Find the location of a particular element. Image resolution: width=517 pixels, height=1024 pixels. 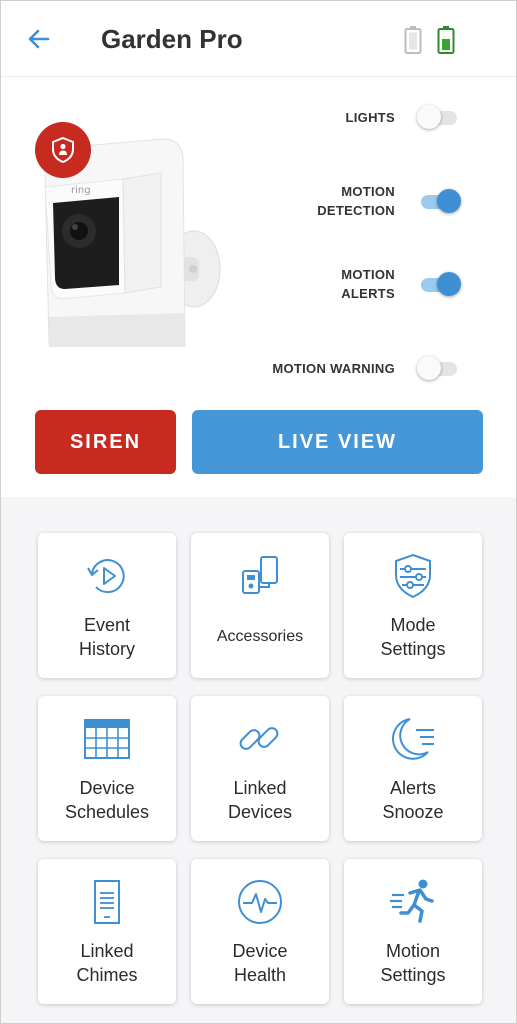

motion-warning-toggle is located at coordinates (439, 368).